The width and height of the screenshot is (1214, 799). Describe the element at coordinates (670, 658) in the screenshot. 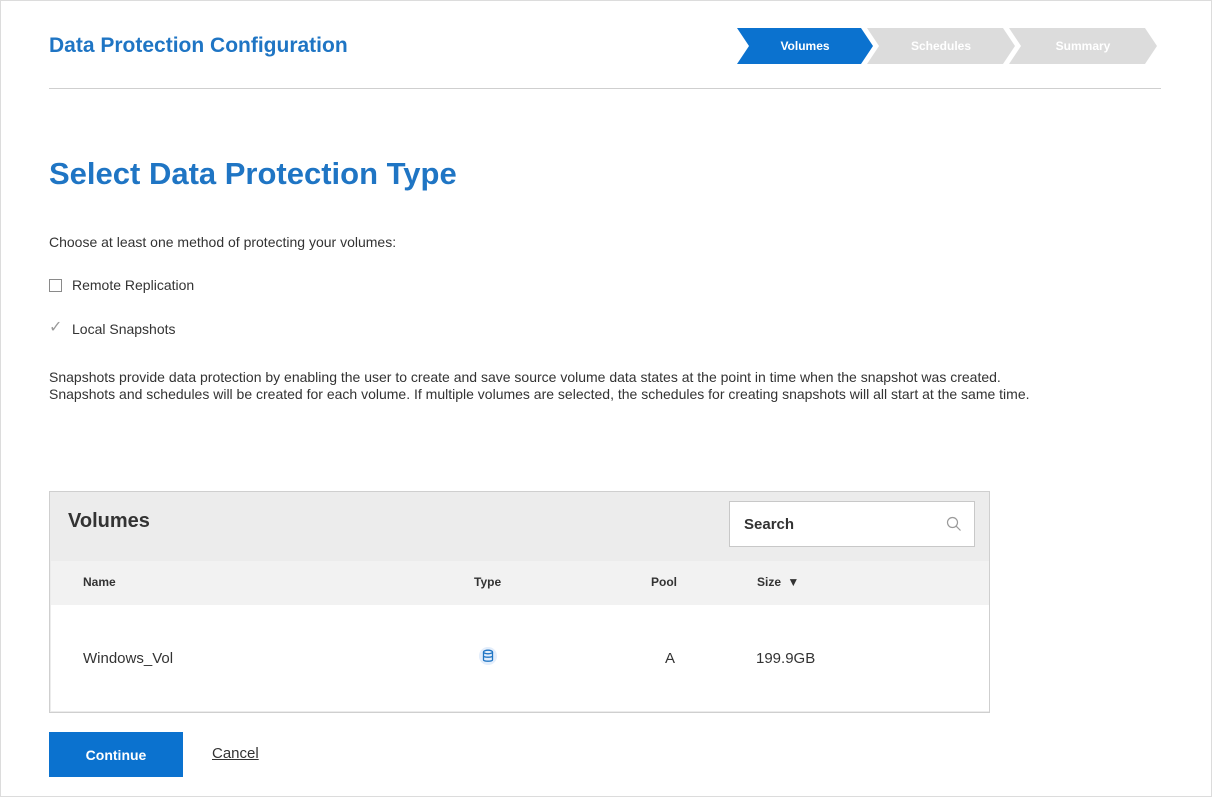

I see `row-pool: A` at that location.